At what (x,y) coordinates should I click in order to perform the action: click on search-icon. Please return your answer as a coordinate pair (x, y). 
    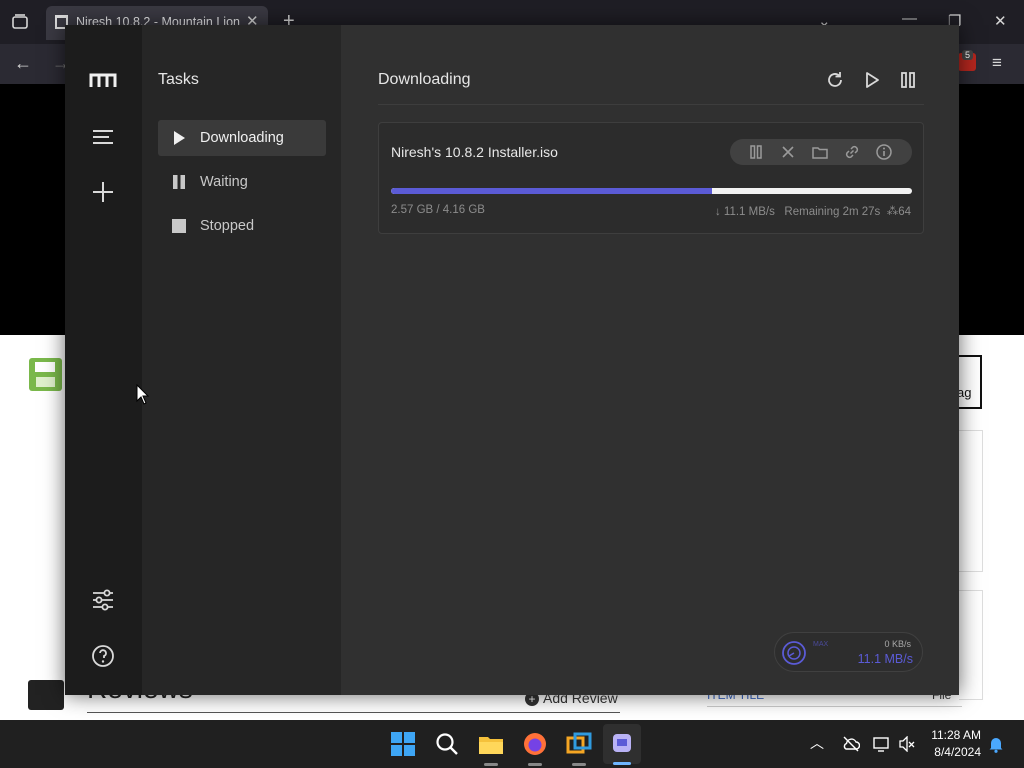
    Looking at the image, I should click on (447, 744).